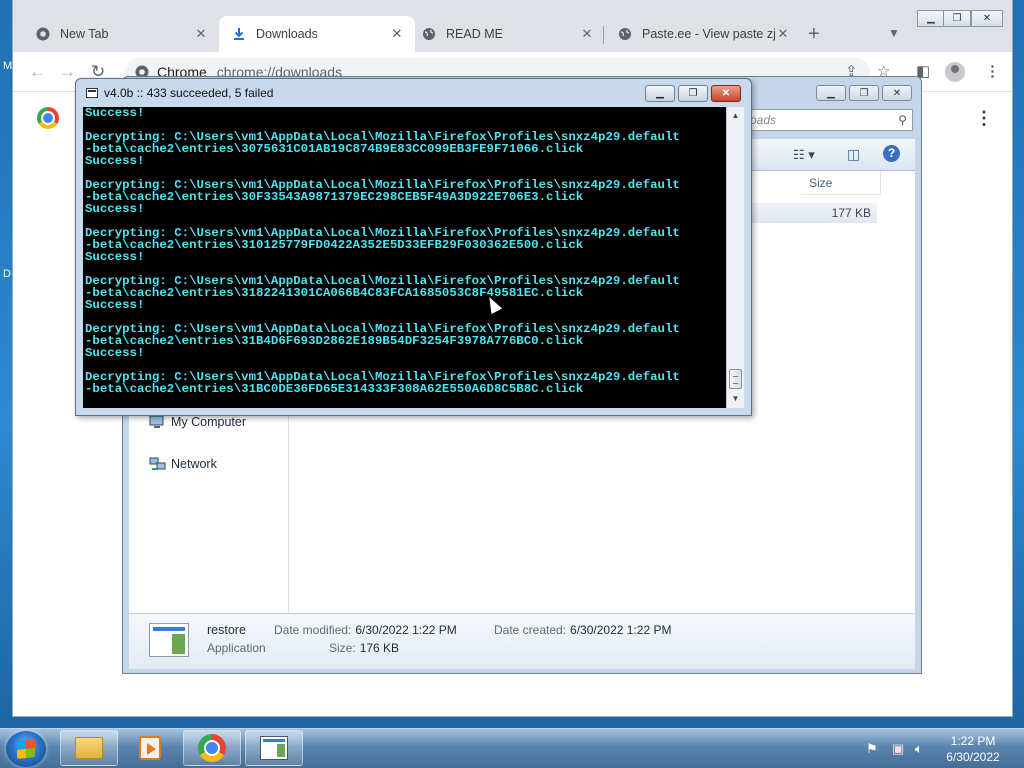 The image size is (1024, 768). Describe the element at coordinates (48, 118) in the screenshot. I see `chrome-logo-icon` at that location.